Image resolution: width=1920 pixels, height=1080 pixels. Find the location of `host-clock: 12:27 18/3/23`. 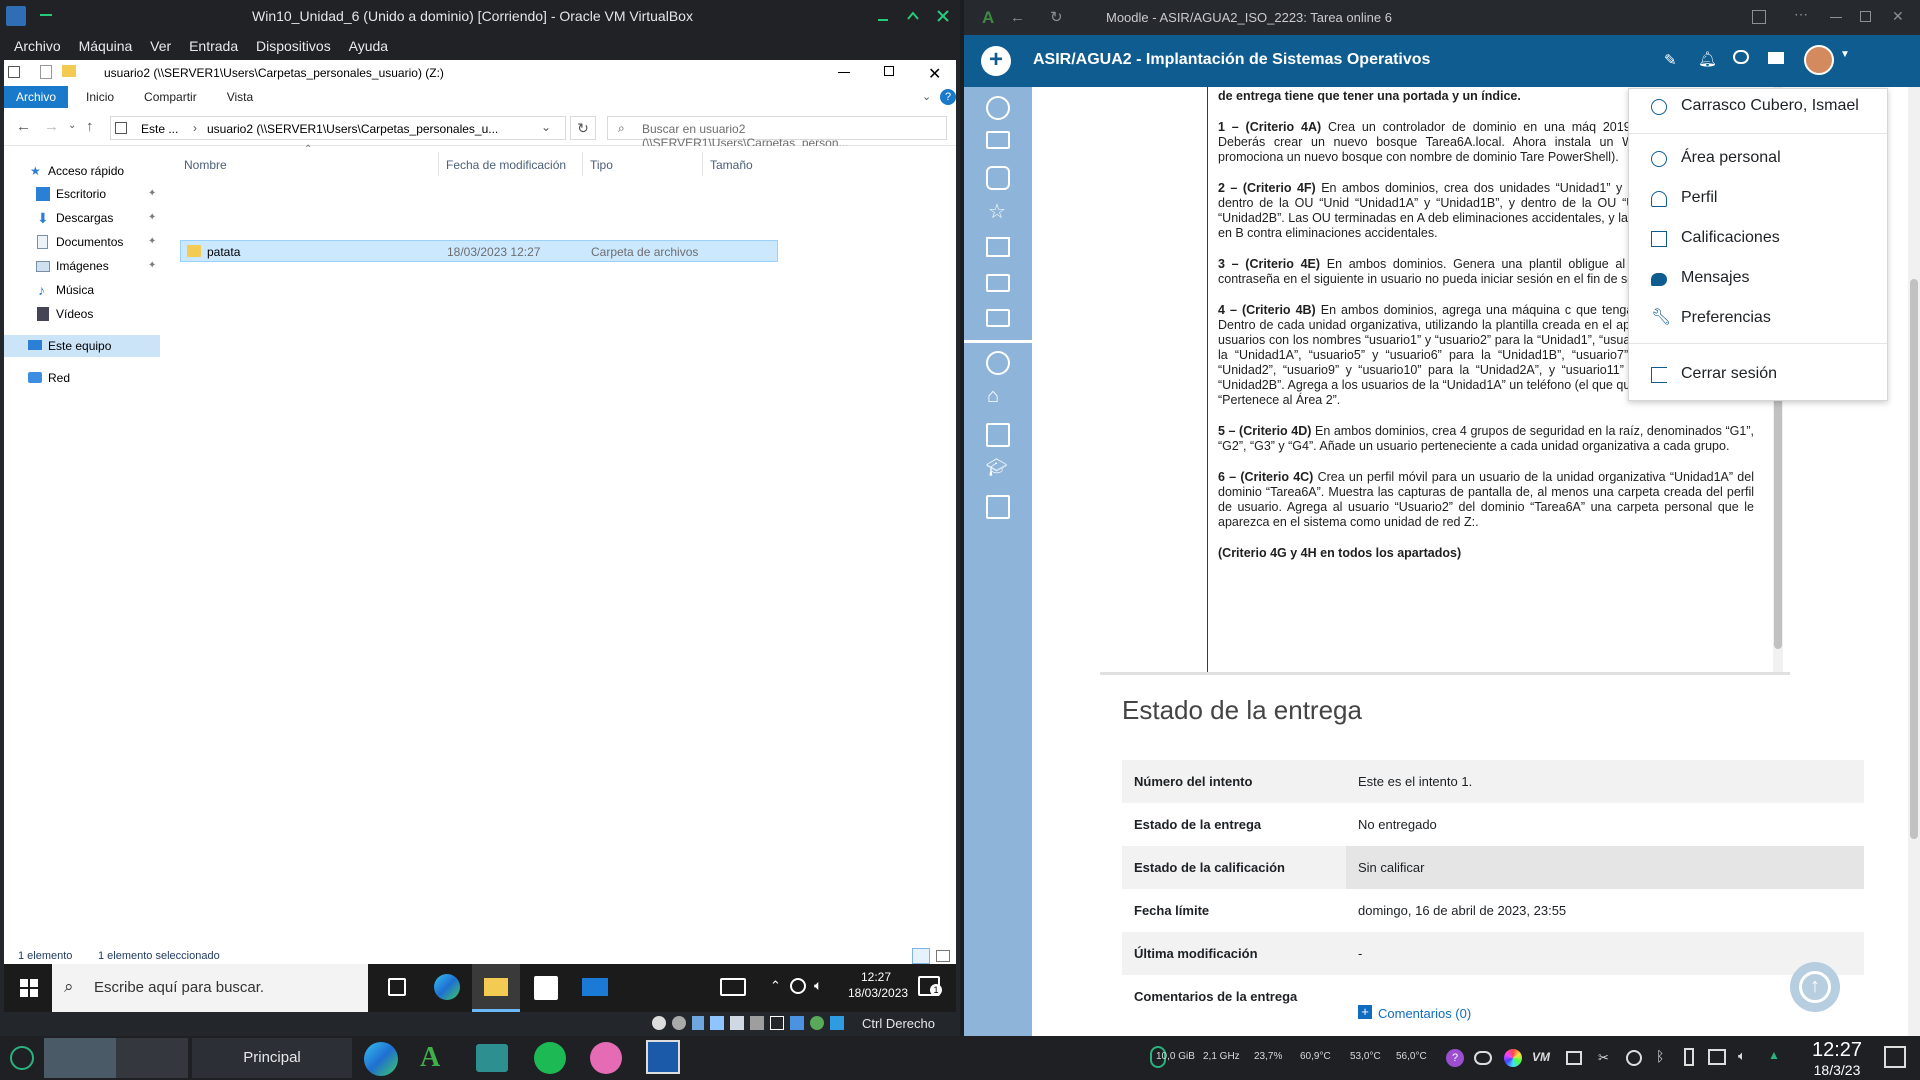

host-clock: 12:27 18/3/23 is located at coordinates (1837, 1058).